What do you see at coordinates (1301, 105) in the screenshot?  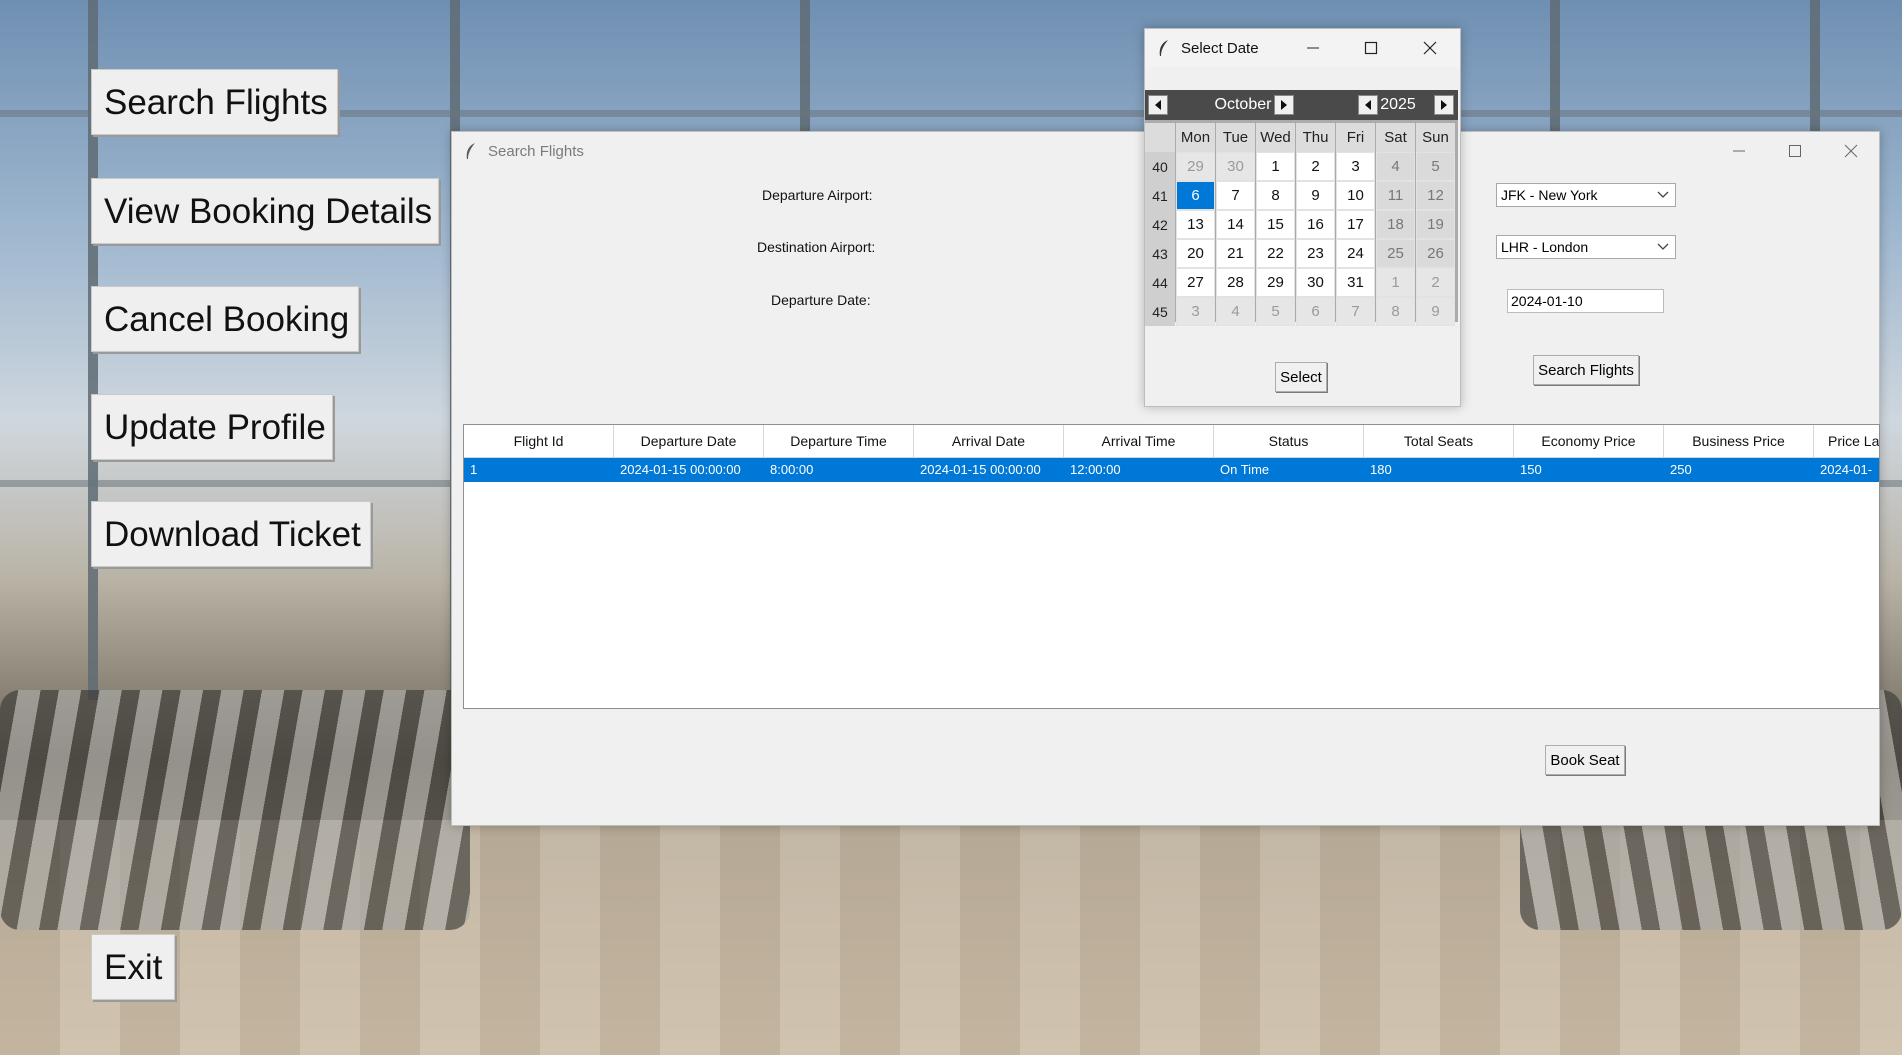 I see `calendar-header: October 2025` at bounding box center [1301, 105].